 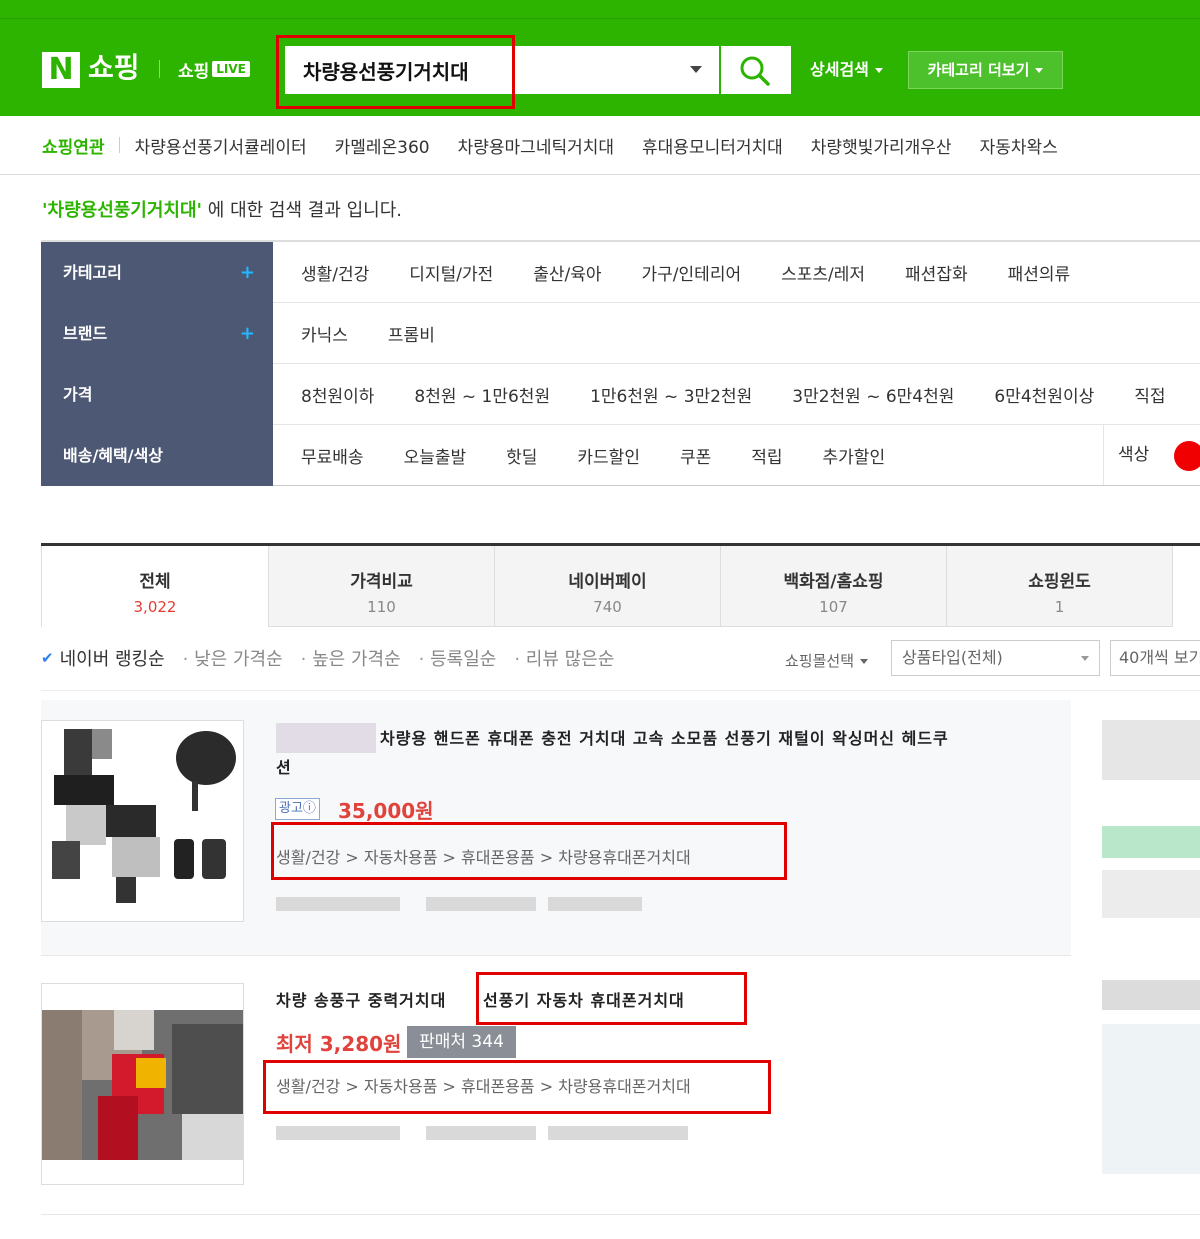 I want to click on filter-option: 패션잡화, so click(x=936, y=272).